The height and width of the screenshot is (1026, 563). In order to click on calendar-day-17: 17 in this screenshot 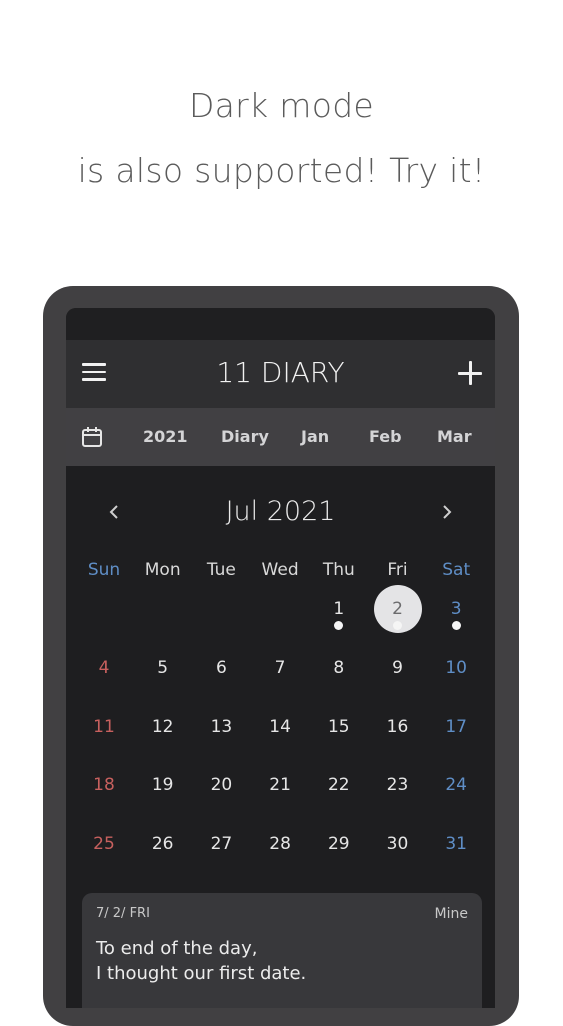, I will do `click(456, 727)`.